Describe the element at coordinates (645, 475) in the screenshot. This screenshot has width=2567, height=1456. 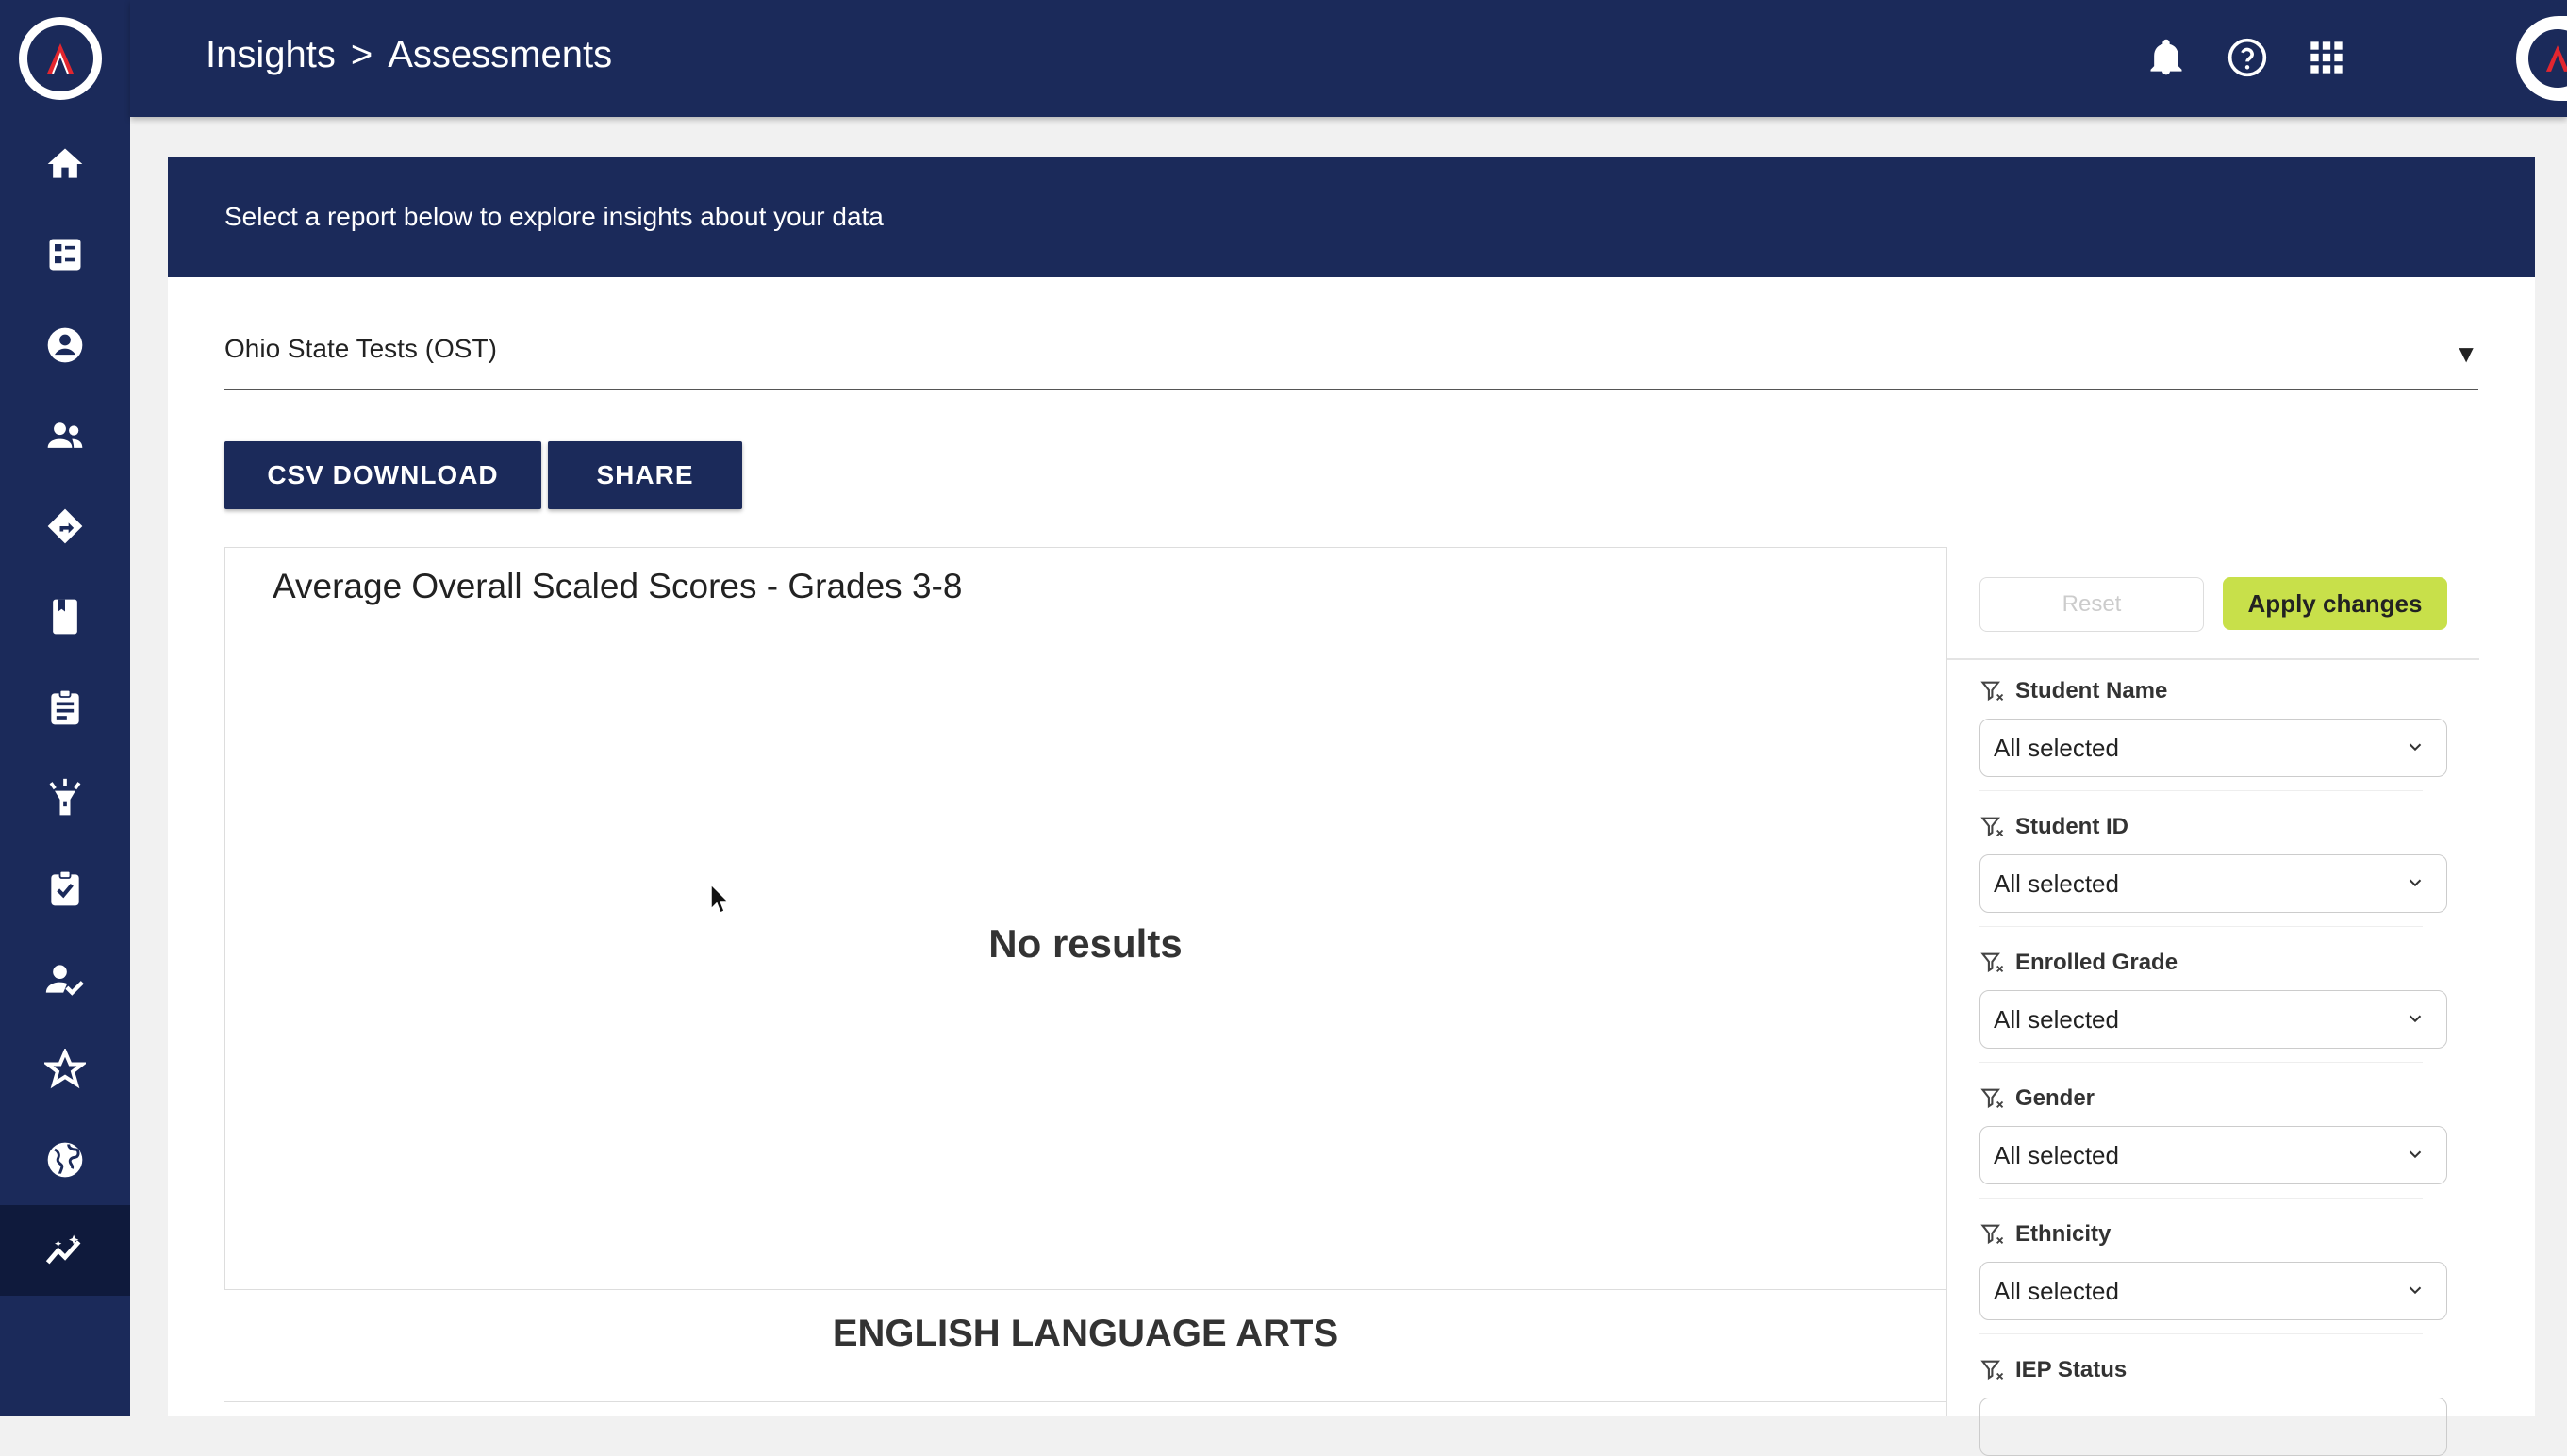
I see `share-button: SHARE` at that location.